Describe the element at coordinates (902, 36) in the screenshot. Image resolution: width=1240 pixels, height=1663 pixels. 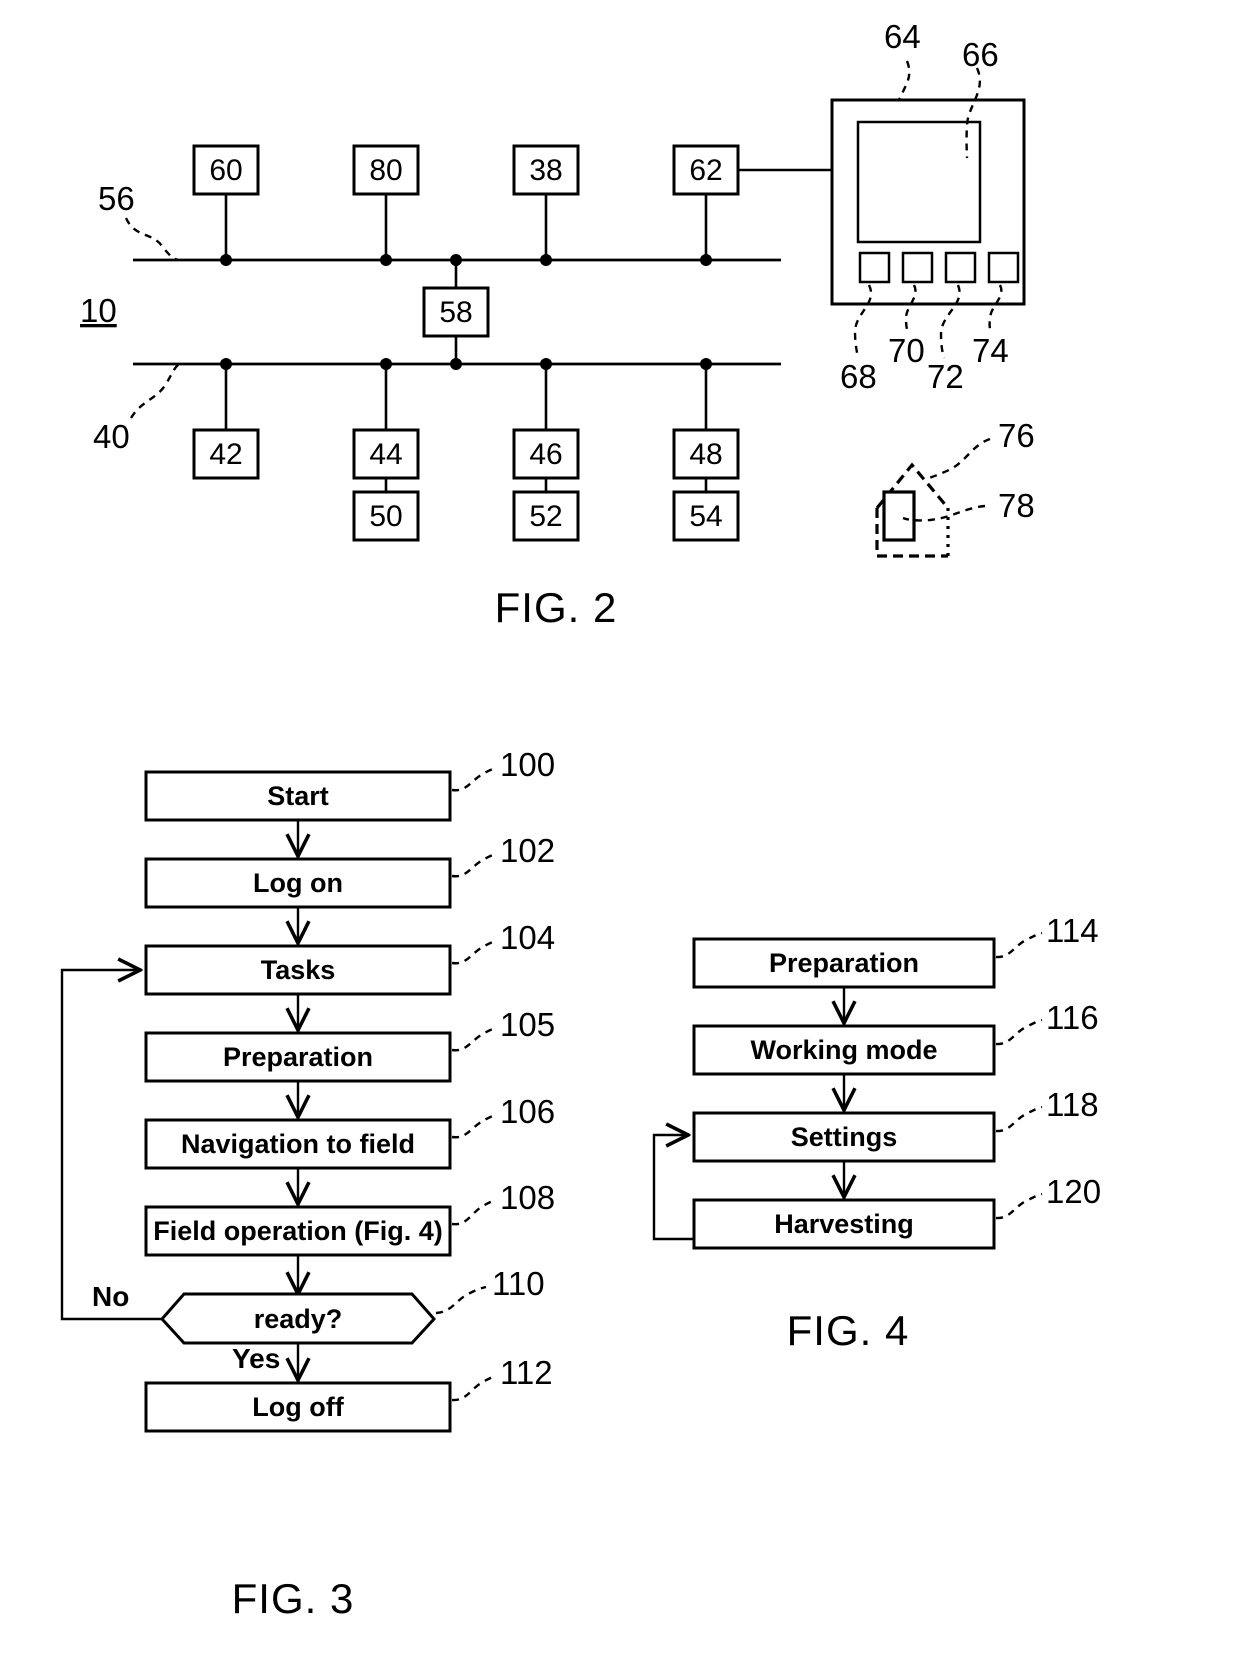
I see `fig2-terminal-ref: 64` at that location.